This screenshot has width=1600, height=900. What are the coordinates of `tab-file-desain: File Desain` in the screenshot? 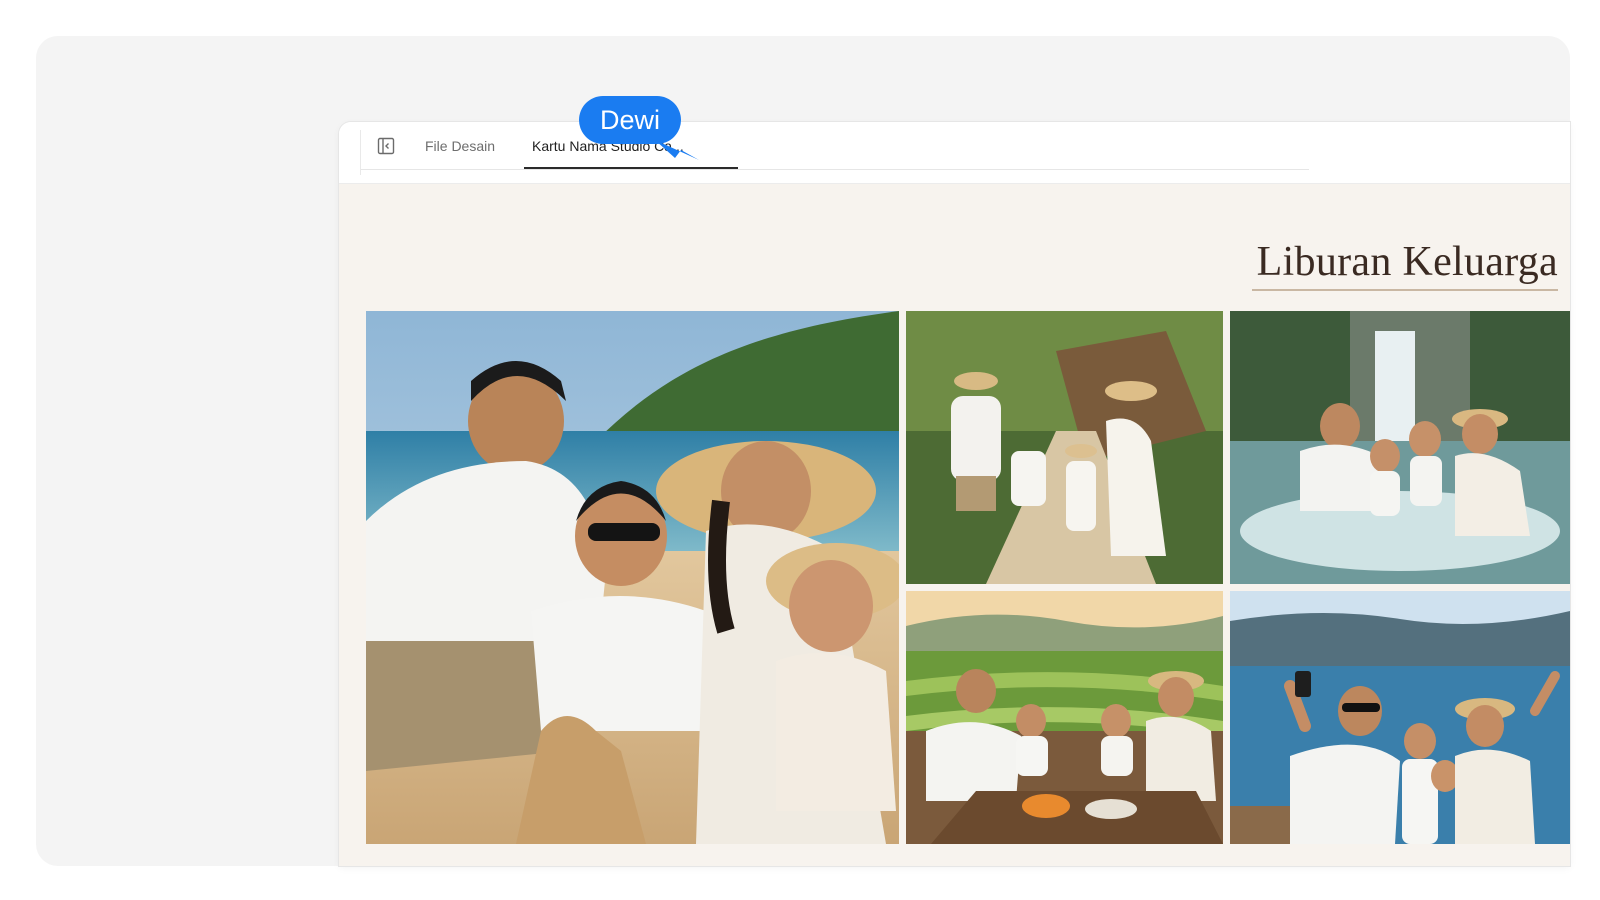 It's located at (460, 146).